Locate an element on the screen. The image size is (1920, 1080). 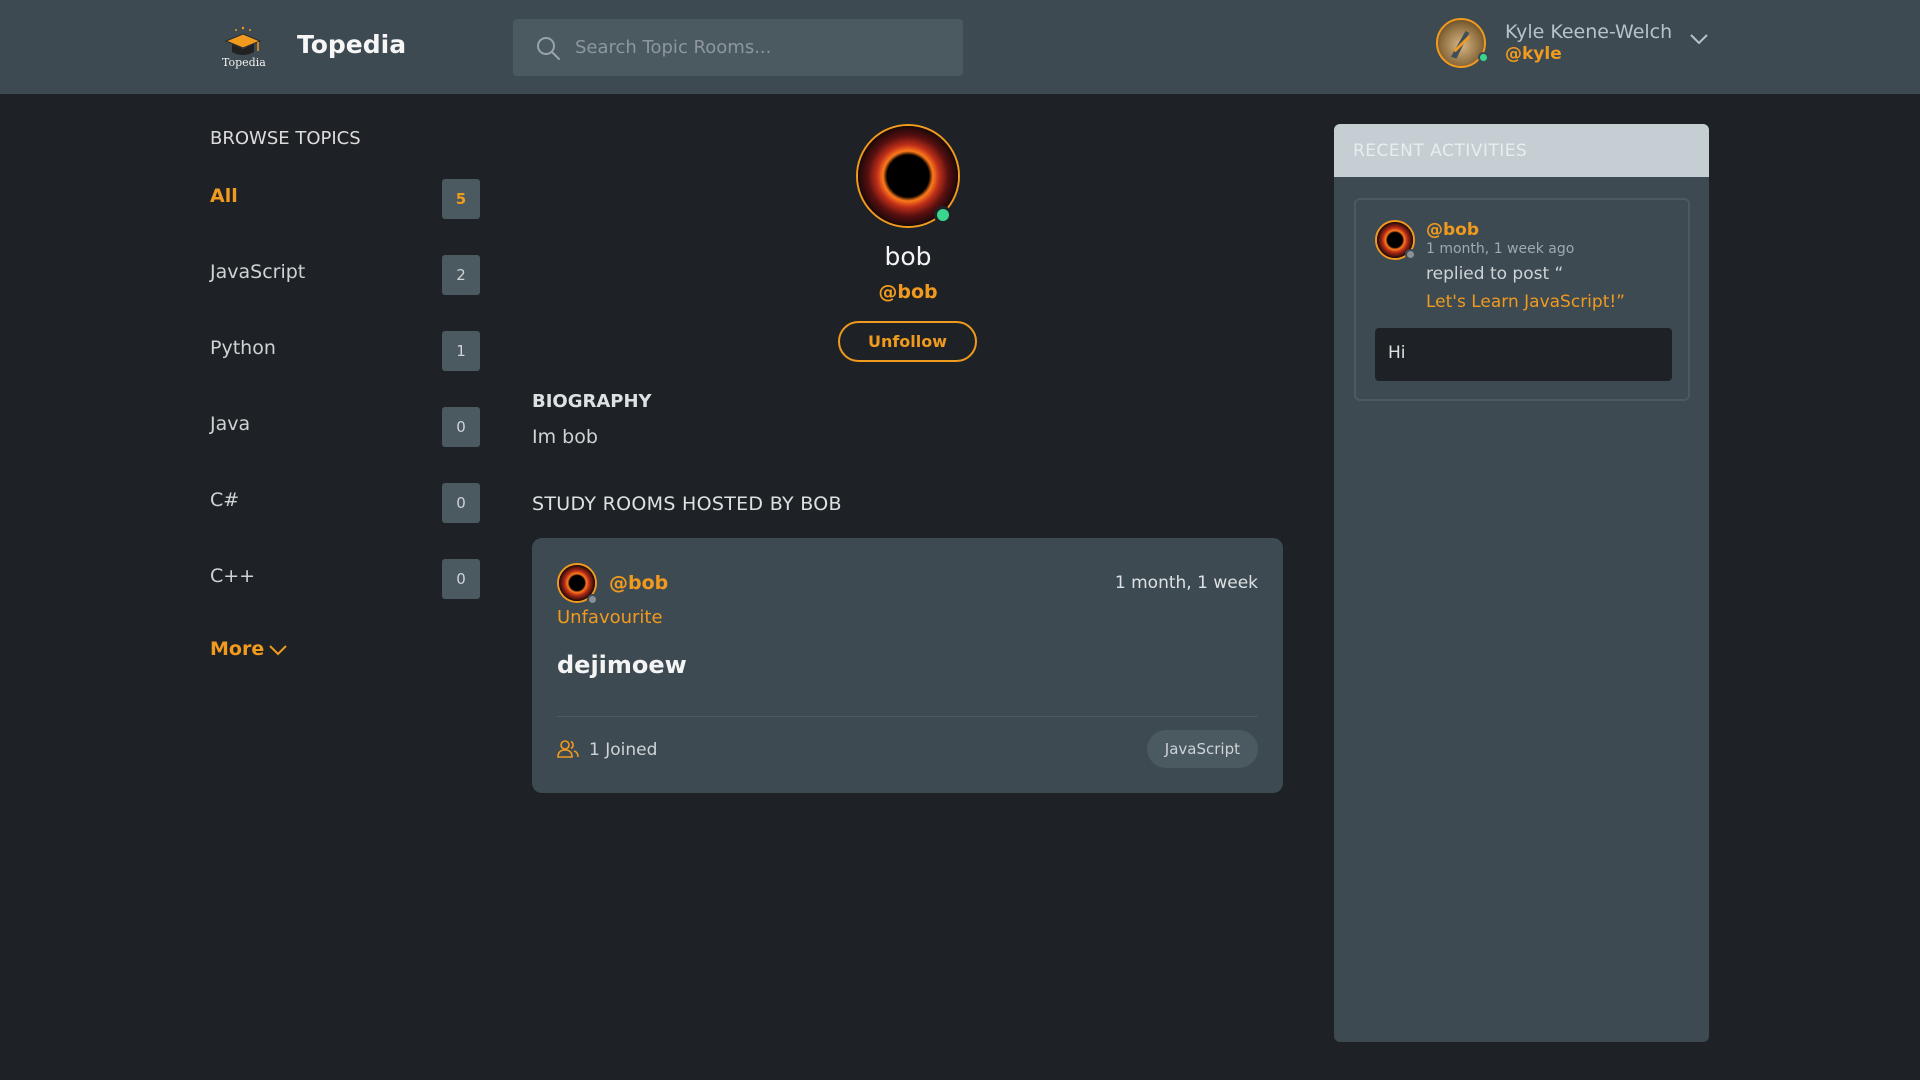
recent-activities-header: RECENT ACTIVITIES is located at coordinates (1521, 150).